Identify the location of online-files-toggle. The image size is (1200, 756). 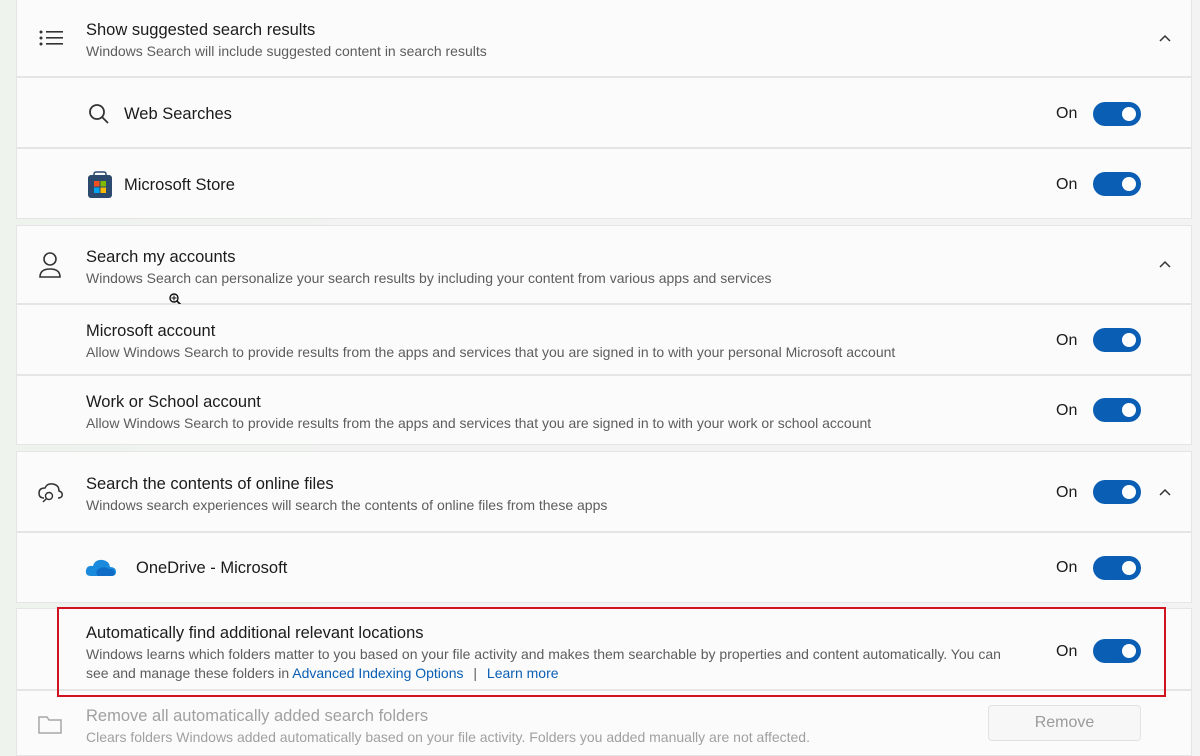
(1117, 492).